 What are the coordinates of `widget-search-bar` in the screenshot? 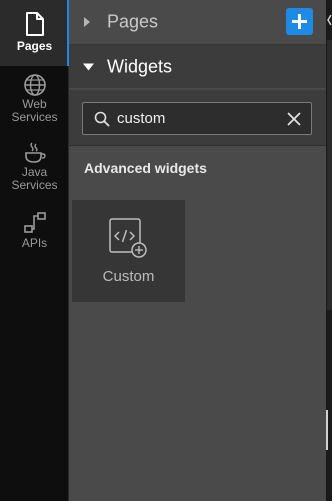 It's located at (197, 117).